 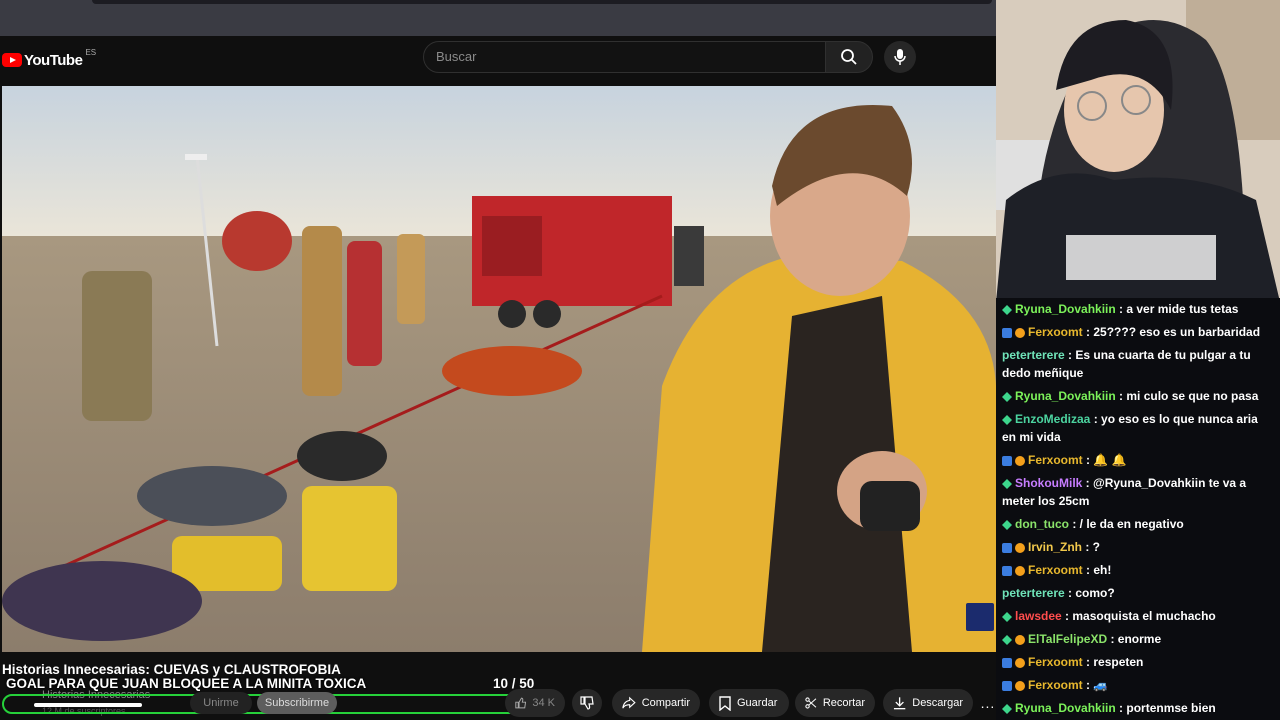 I want to click on channel-watermark, so click(x=980, y=617).